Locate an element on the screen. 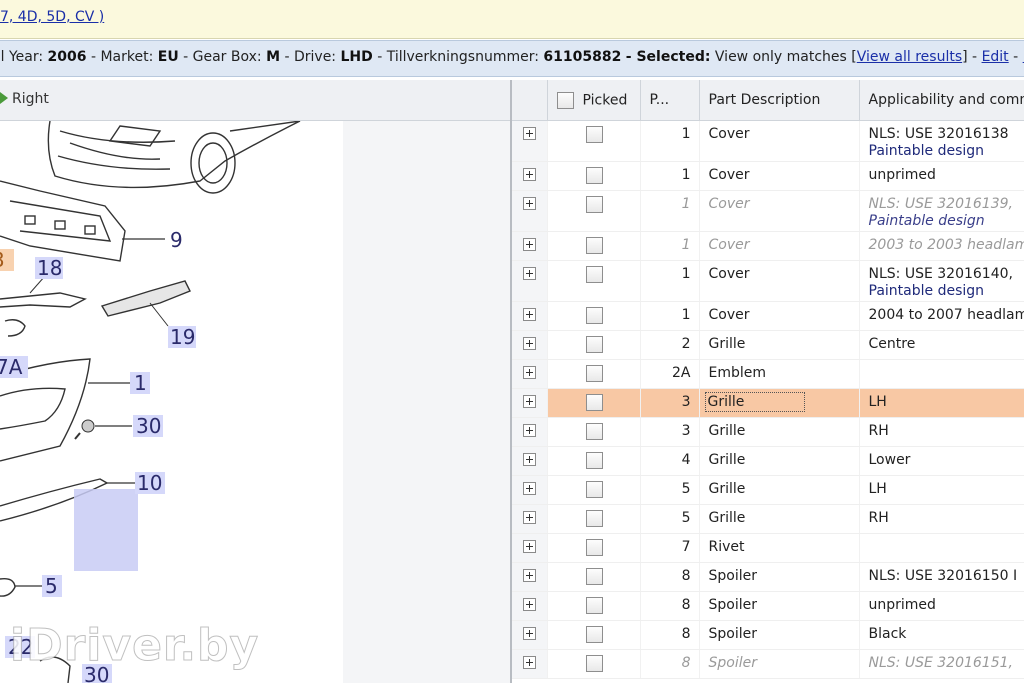 This screenshot has height=683, width=1024. table-row: 1 Cover NLS: USE 32016138 Paintable design is located at coordinates (768, 141).